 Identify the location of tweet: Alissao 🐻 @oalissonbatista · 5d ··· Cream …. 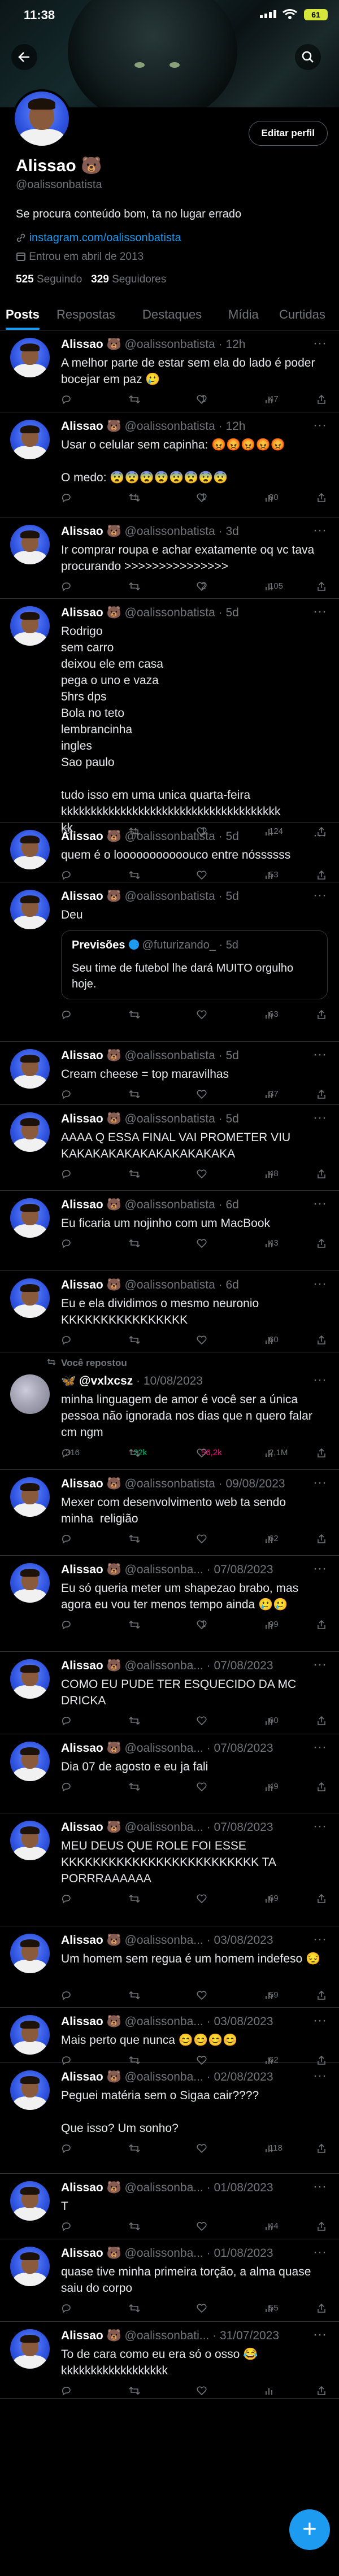
(169, 1073).